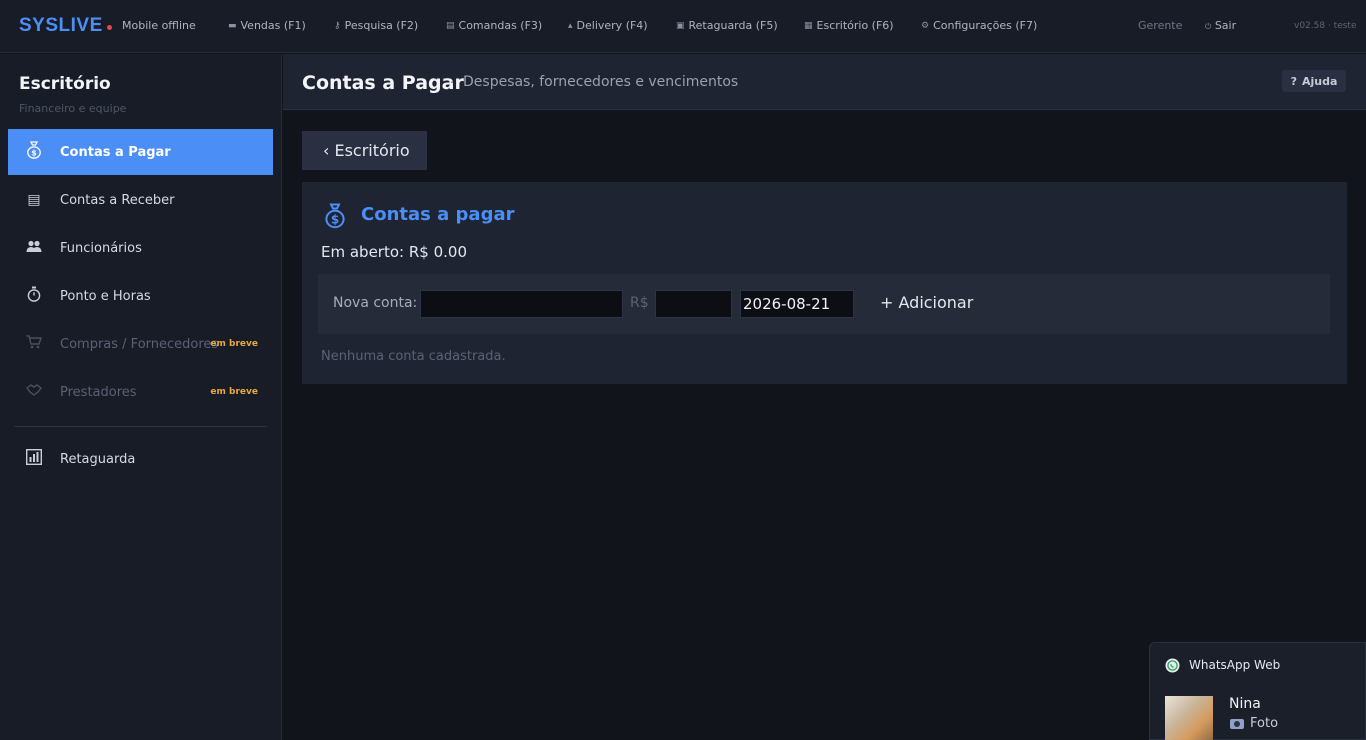  I want to click on sidebar-item-label: Contas a Pagar, so click(115, 152).